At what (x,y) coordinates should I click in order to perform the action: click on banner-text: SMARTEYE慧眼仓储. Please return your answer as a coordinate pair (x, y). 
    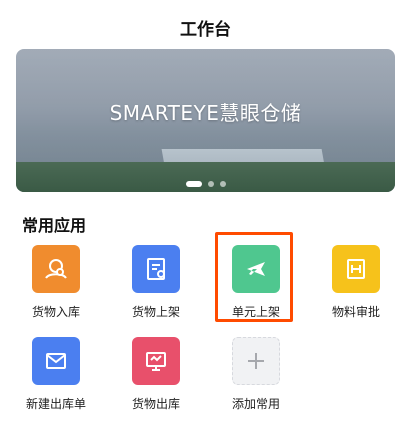
    Looking at the image, I should click on (205, 113).